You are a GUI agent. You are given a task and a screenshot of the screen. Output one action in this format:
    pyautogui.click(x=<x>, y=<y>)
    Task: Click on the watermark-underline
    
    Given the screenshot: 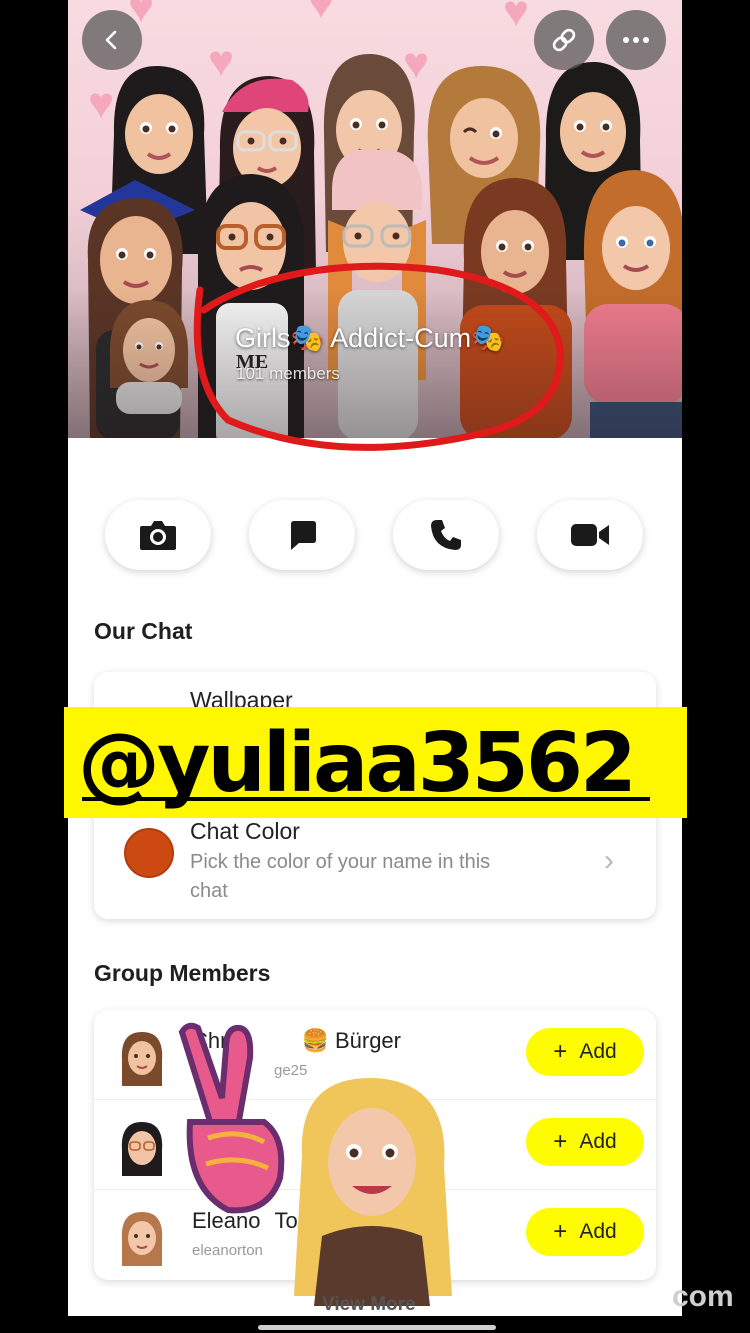 What is the action you would take?
    pyautogui.click(x=366, y=799)
    